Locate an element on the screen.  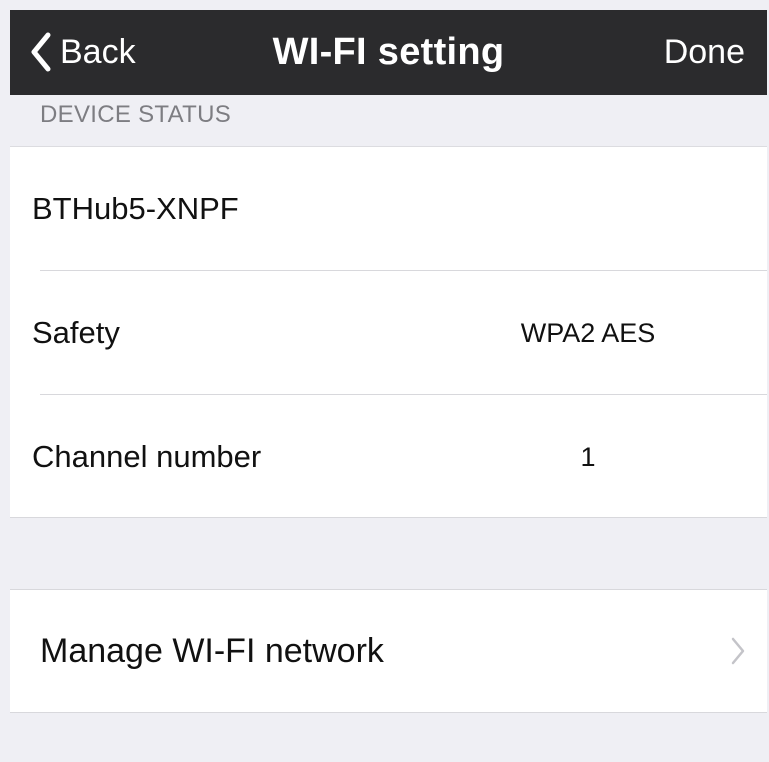
channel-label: Channel number is located at coordinates (147, 456).